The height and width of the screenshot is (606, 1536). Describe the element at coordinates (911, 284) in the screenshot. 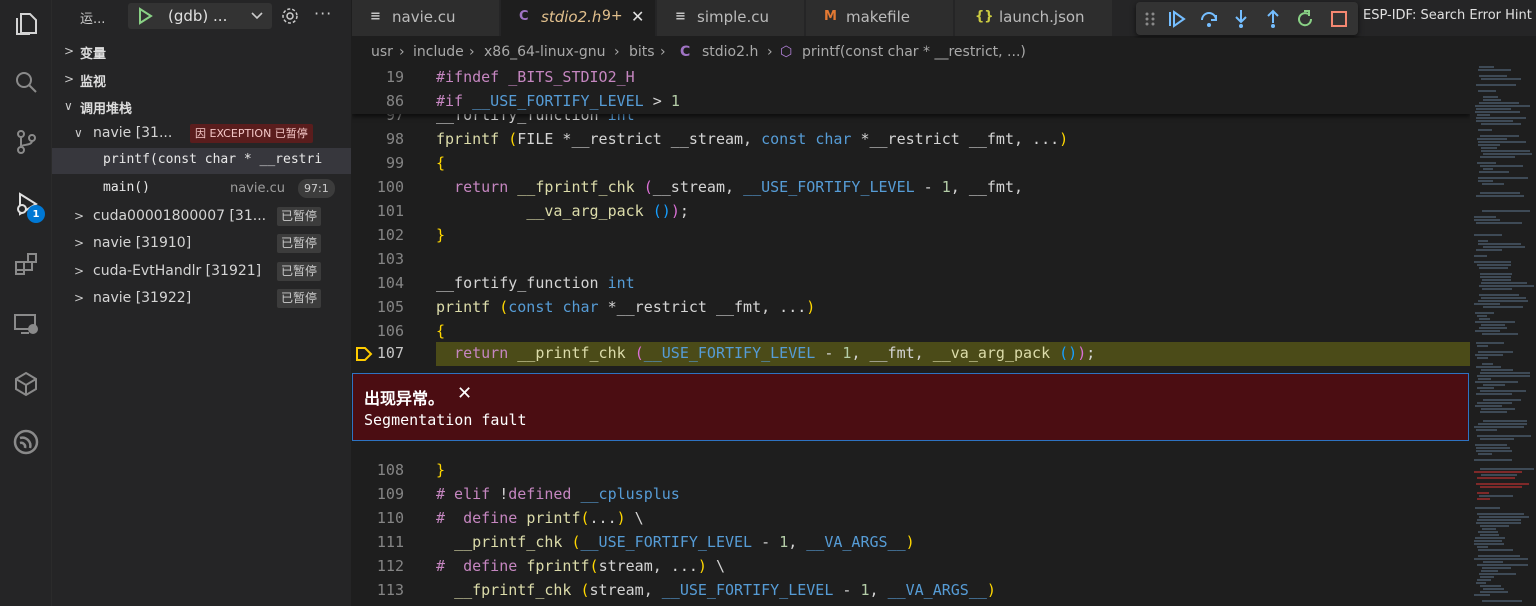

I see `code-line: 104 __fortify_function int` at that location.